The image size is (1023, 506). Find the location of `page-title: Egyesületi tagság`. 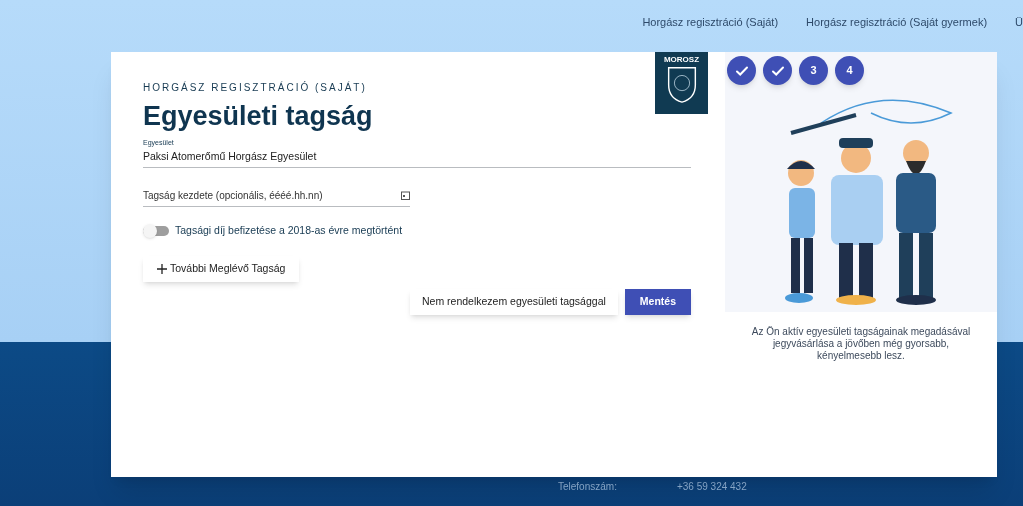

page-title: Egyesületi tagság is located at coordinates (258, 116).